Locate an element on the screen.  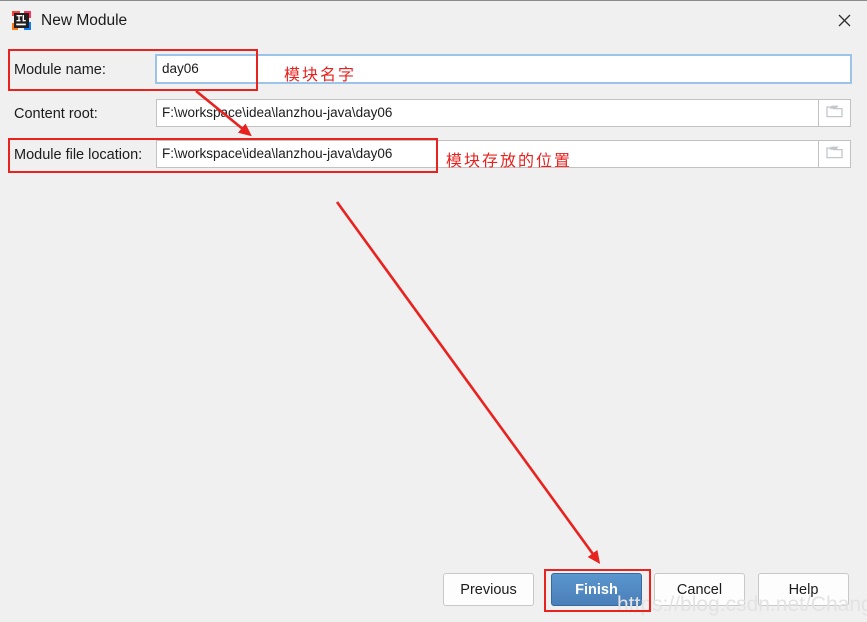
content-root-input: F:\workspace\idea\lanzhou-java\day06 is located at coordinates (487, 113).